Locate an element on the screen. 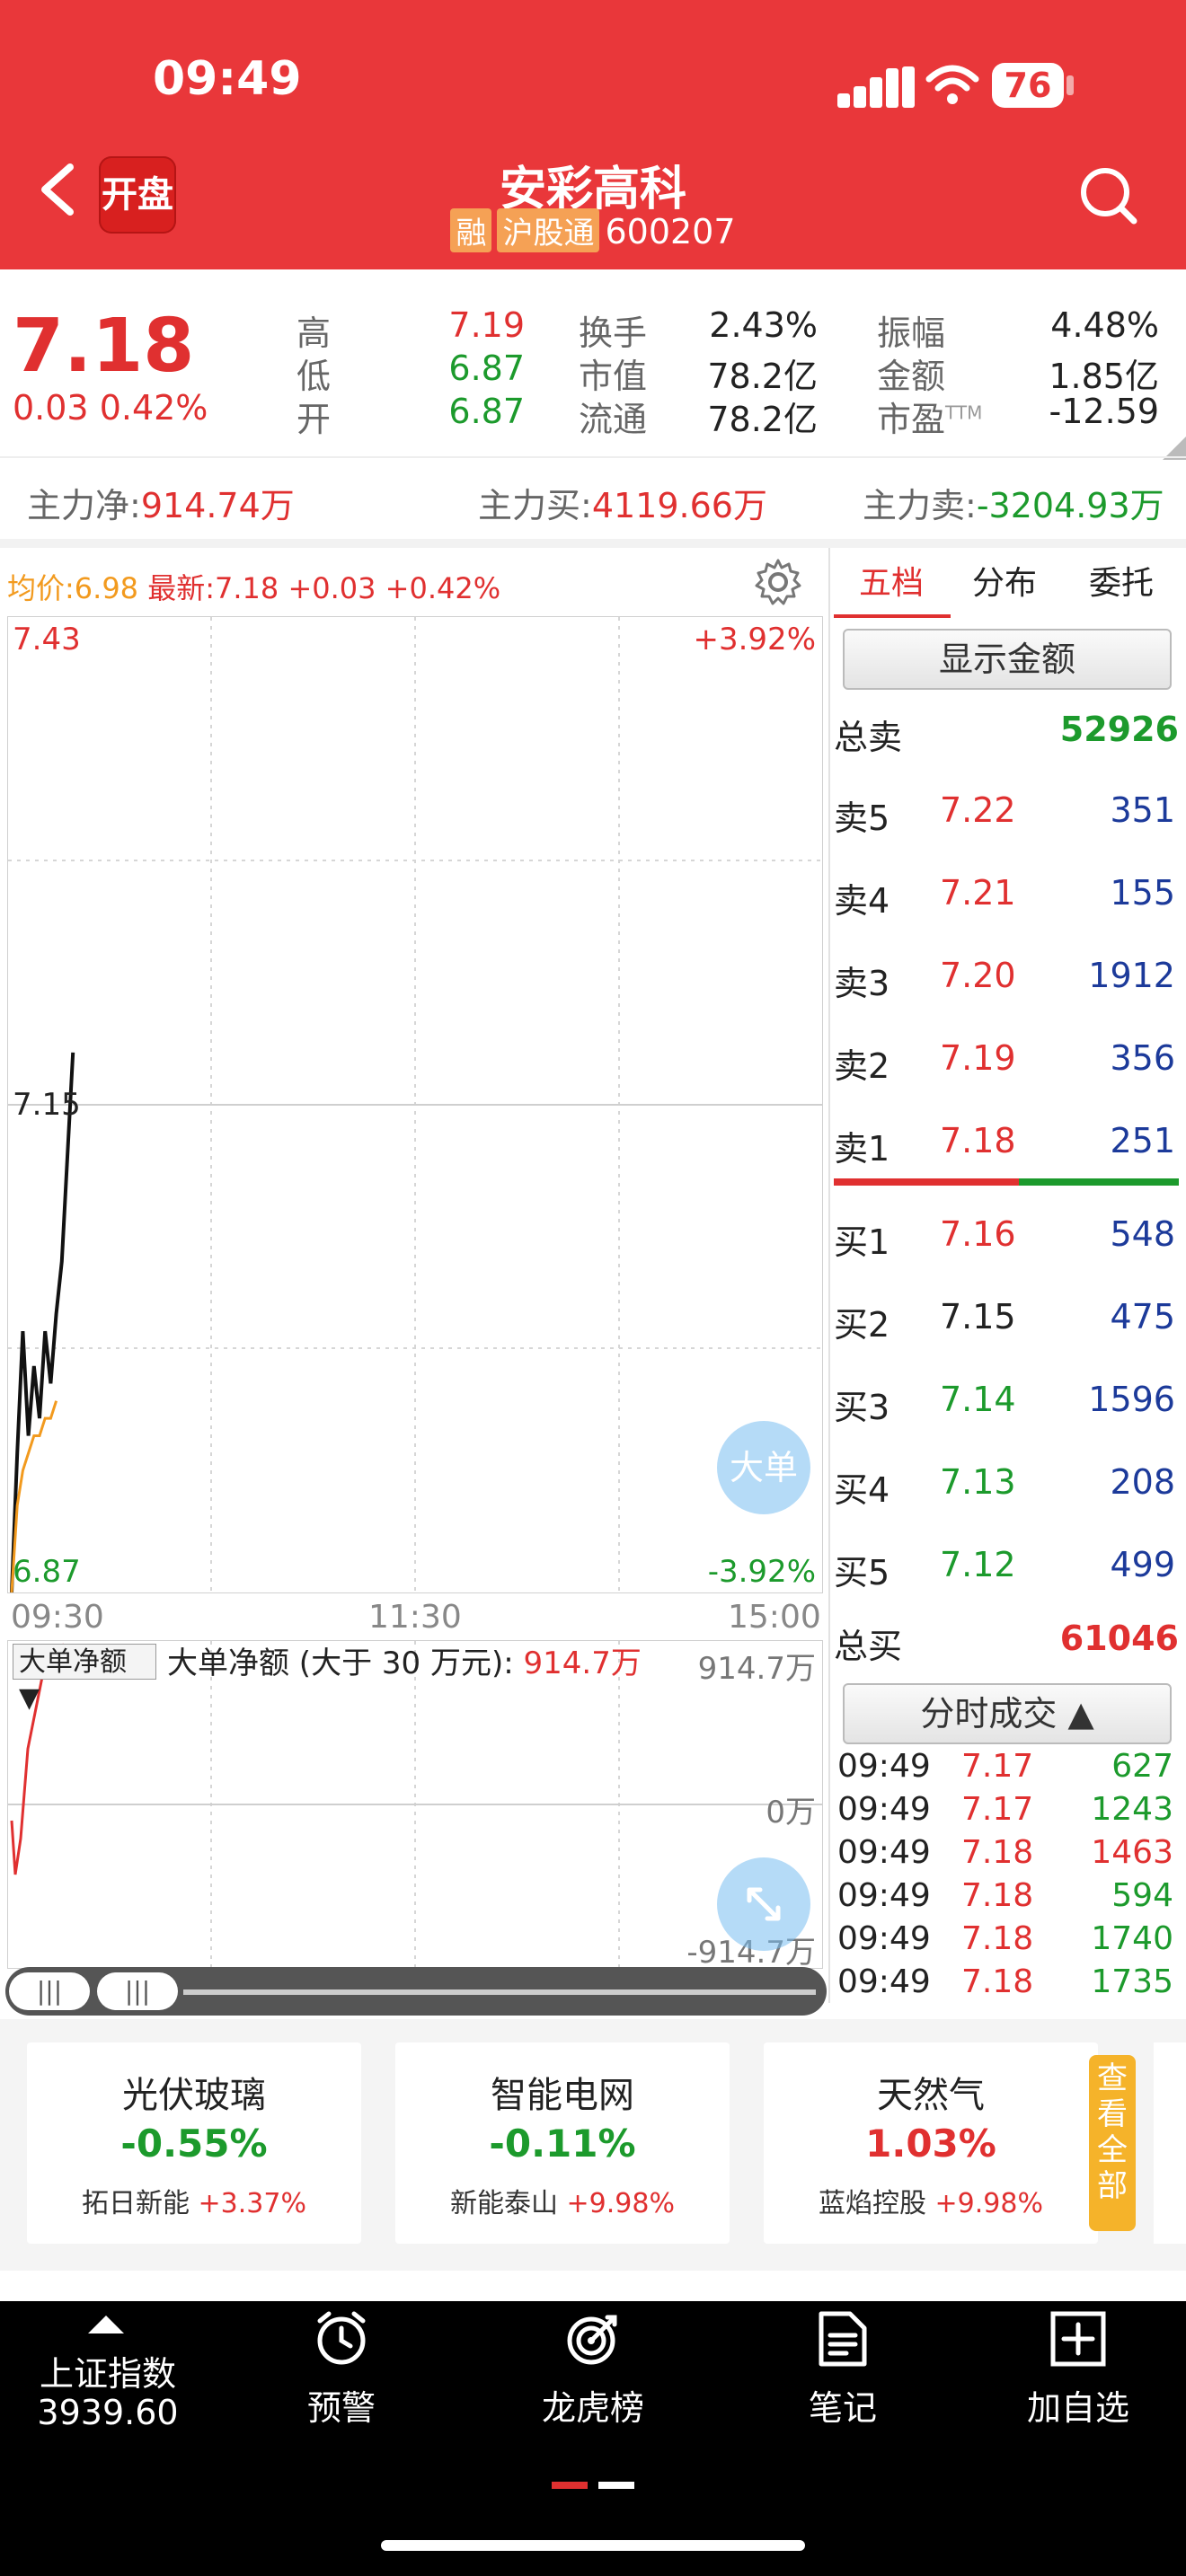 This screenshot has height=2576, width=1186. show-amount-button: 显示金额 is located at coordinates (1008, 659).